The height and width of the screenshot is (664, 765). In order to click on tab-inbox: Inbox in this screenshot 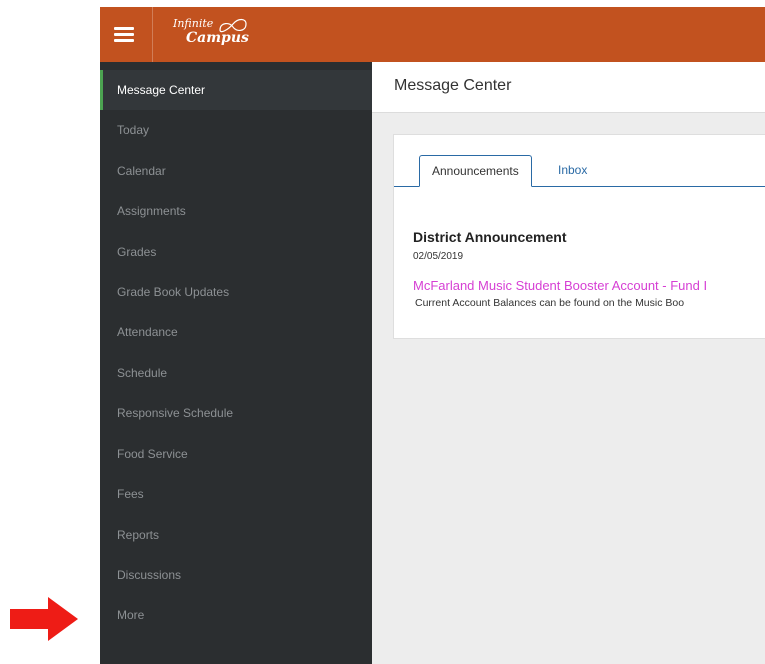, I will do `click(572, 171)`.